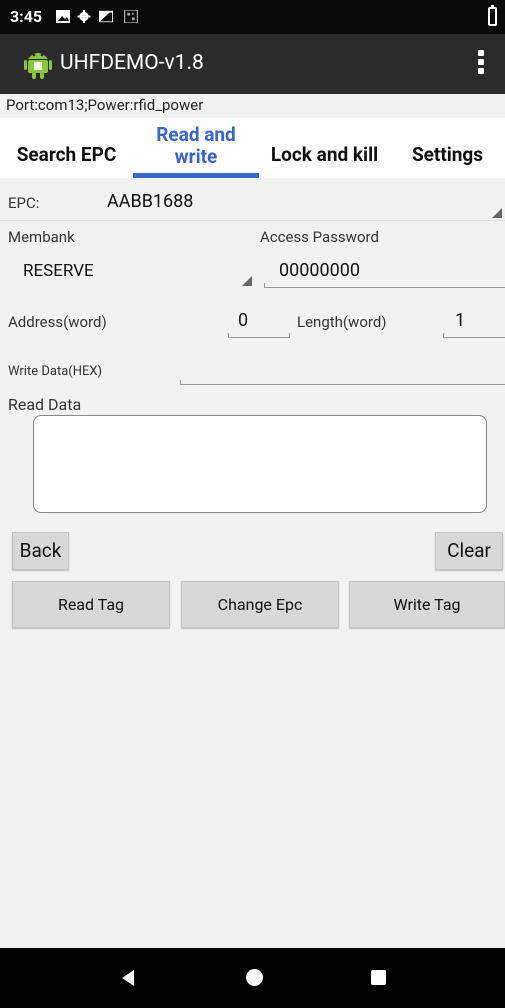 This screenshot has height=1008, width=505. Describe the element at coordinates (84, 16) in the screenshot. I see `gear-icon` at that location.